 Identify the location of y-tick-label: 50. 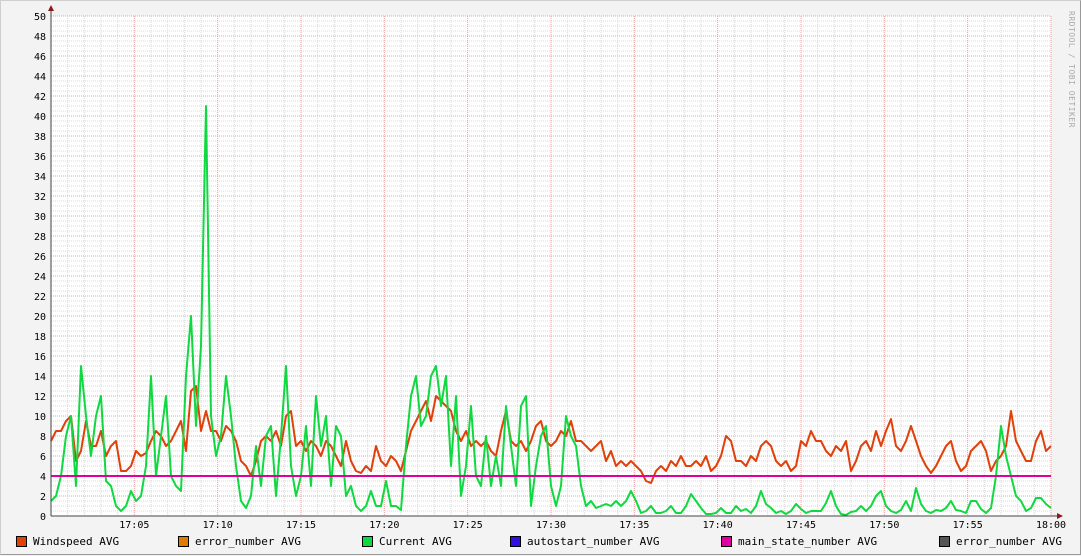
(40, 17).